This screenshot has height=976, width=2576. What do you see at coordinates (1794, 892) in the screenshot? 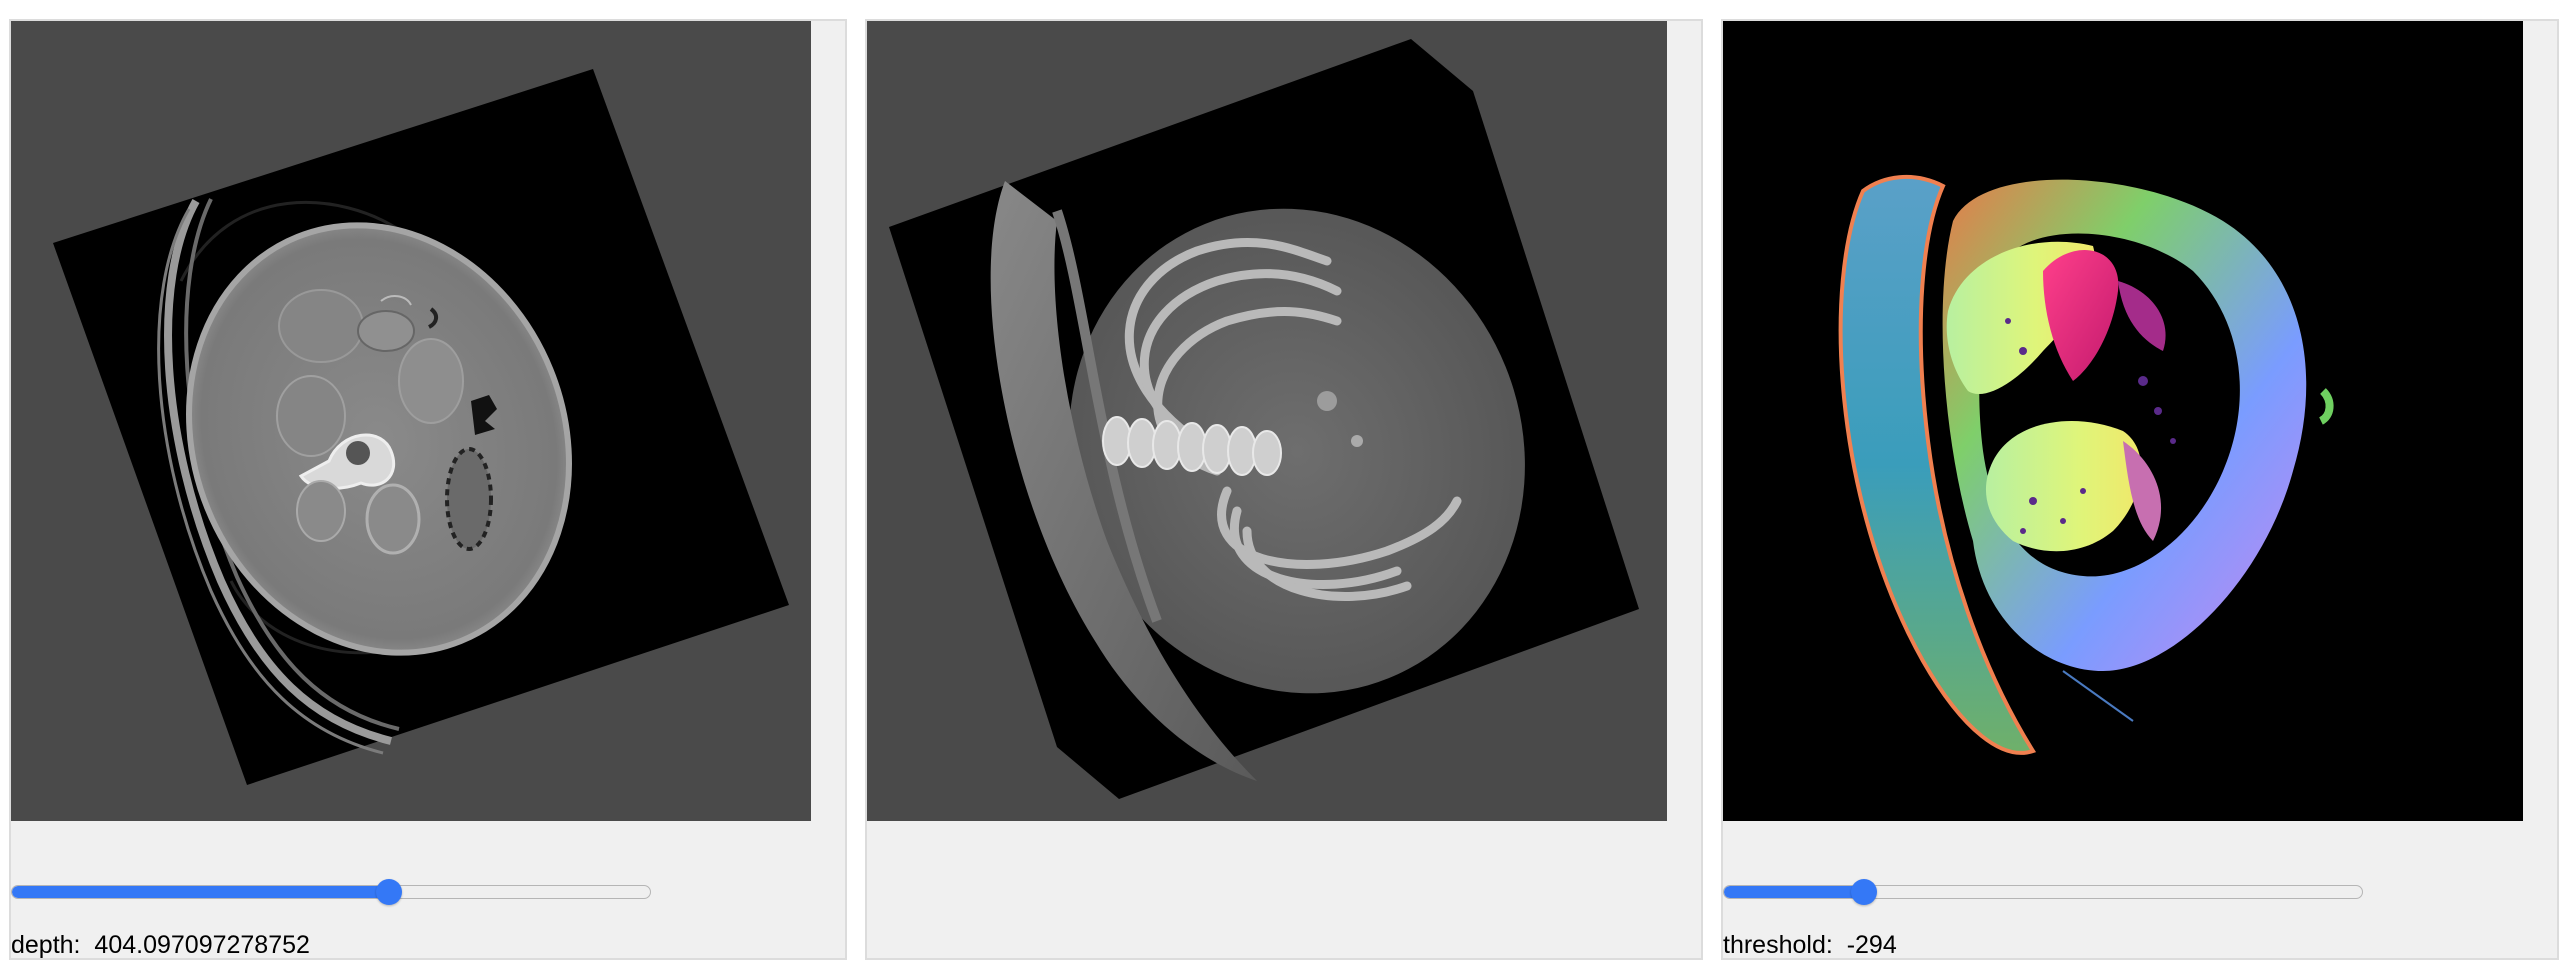
I see `threshold-slider-fill` at bounding box center [1794, 892].